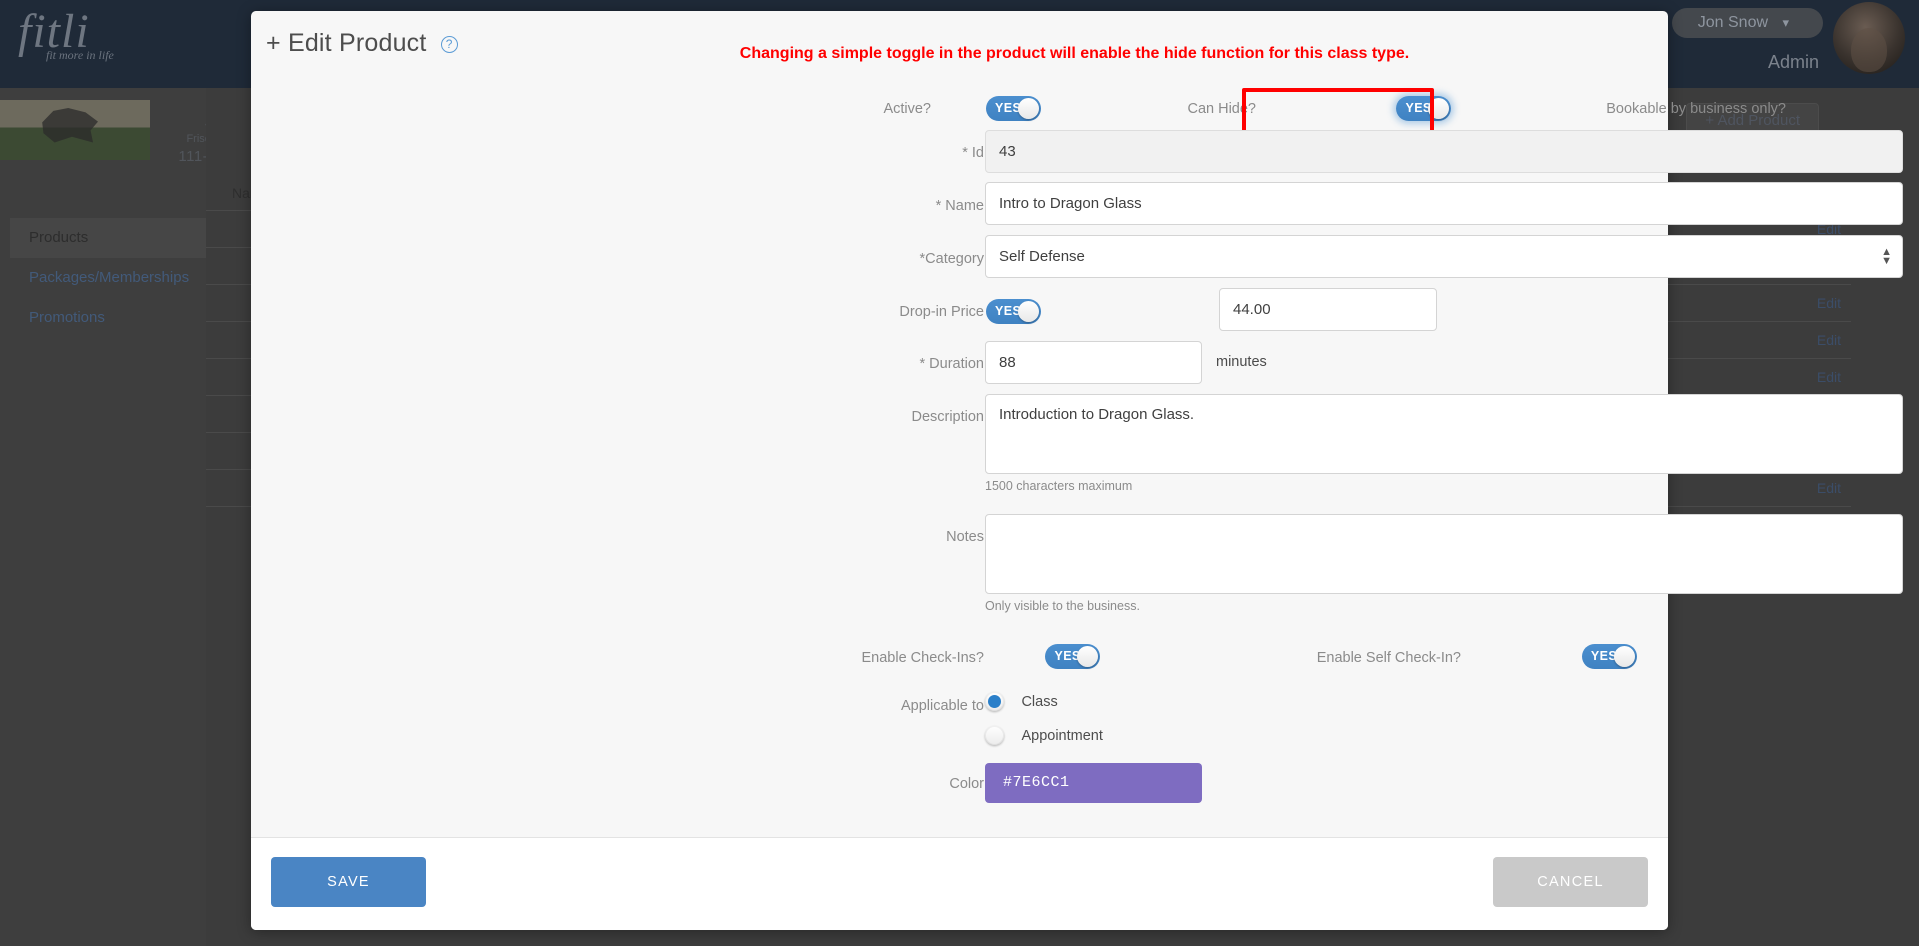 The width and height of the screenshot is (1919, 946). I want to click on category-select: Self Defense, so click(1444, 256).